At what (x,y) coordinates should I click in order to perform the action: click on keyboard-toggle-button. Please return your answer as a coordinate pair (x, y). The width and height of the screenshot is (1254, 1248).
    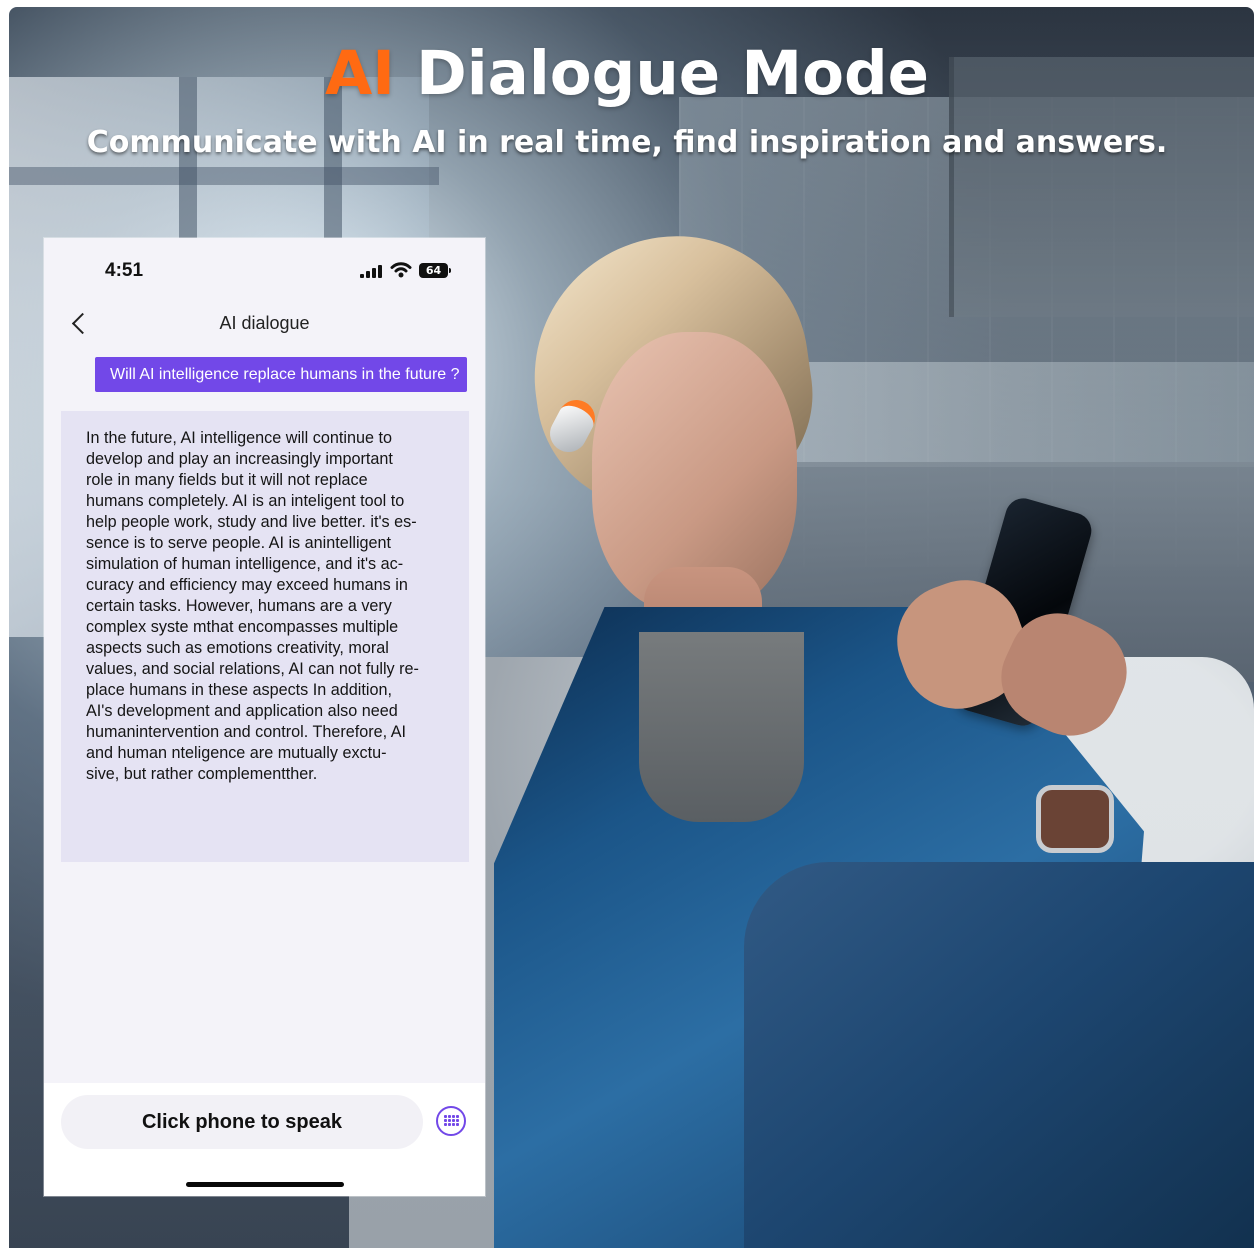
    Looking at the image, I should click on (451, 1121).